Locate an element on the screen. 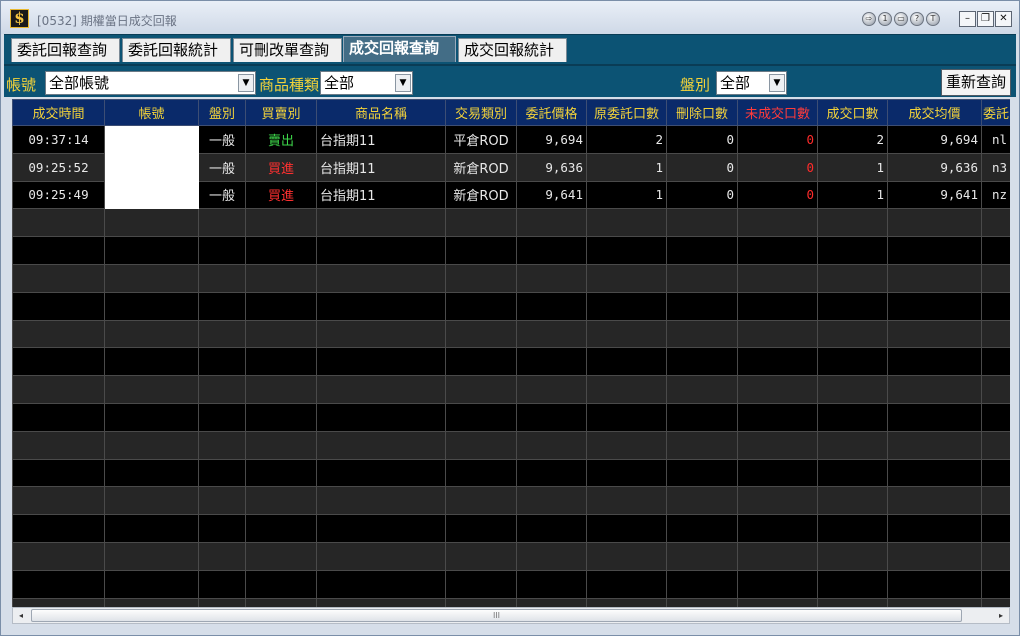  scrollbar-thumb: III is located at coordinates (496, 615).